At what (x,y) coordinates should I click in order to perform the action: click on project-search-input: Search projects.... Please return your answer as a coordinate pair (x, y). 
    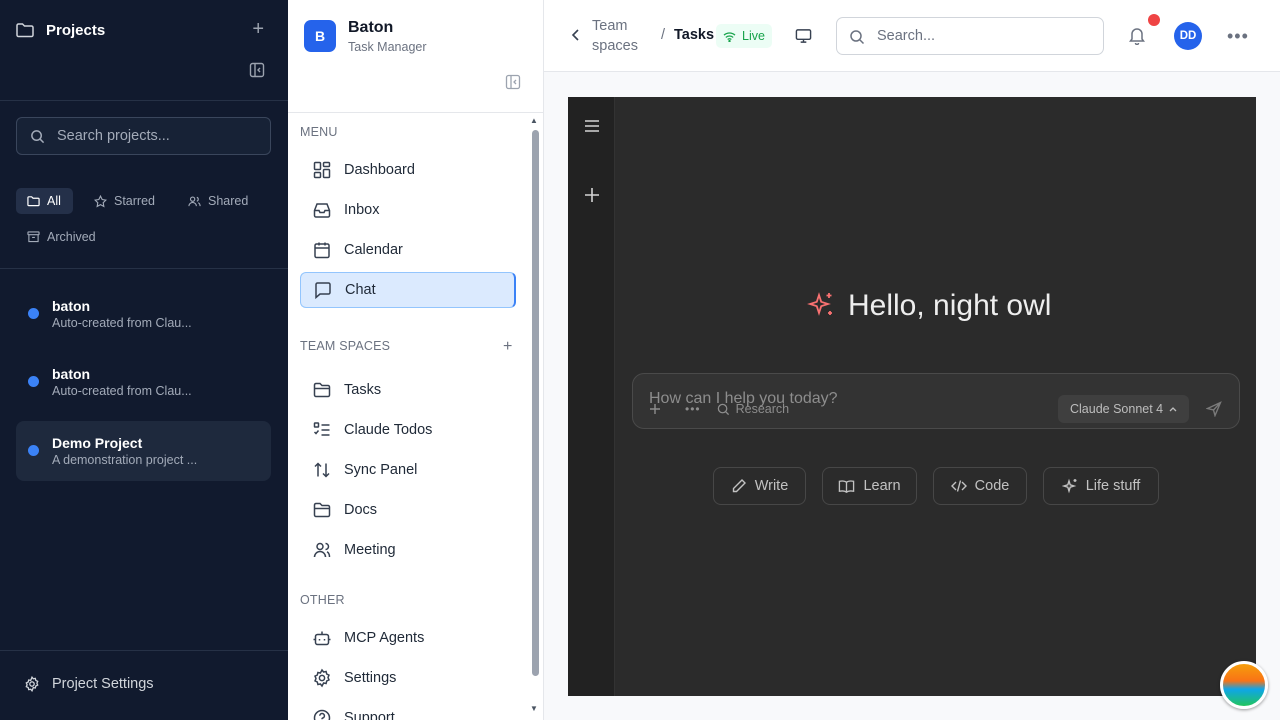
    Looking at the image, I should click on (143, 136).